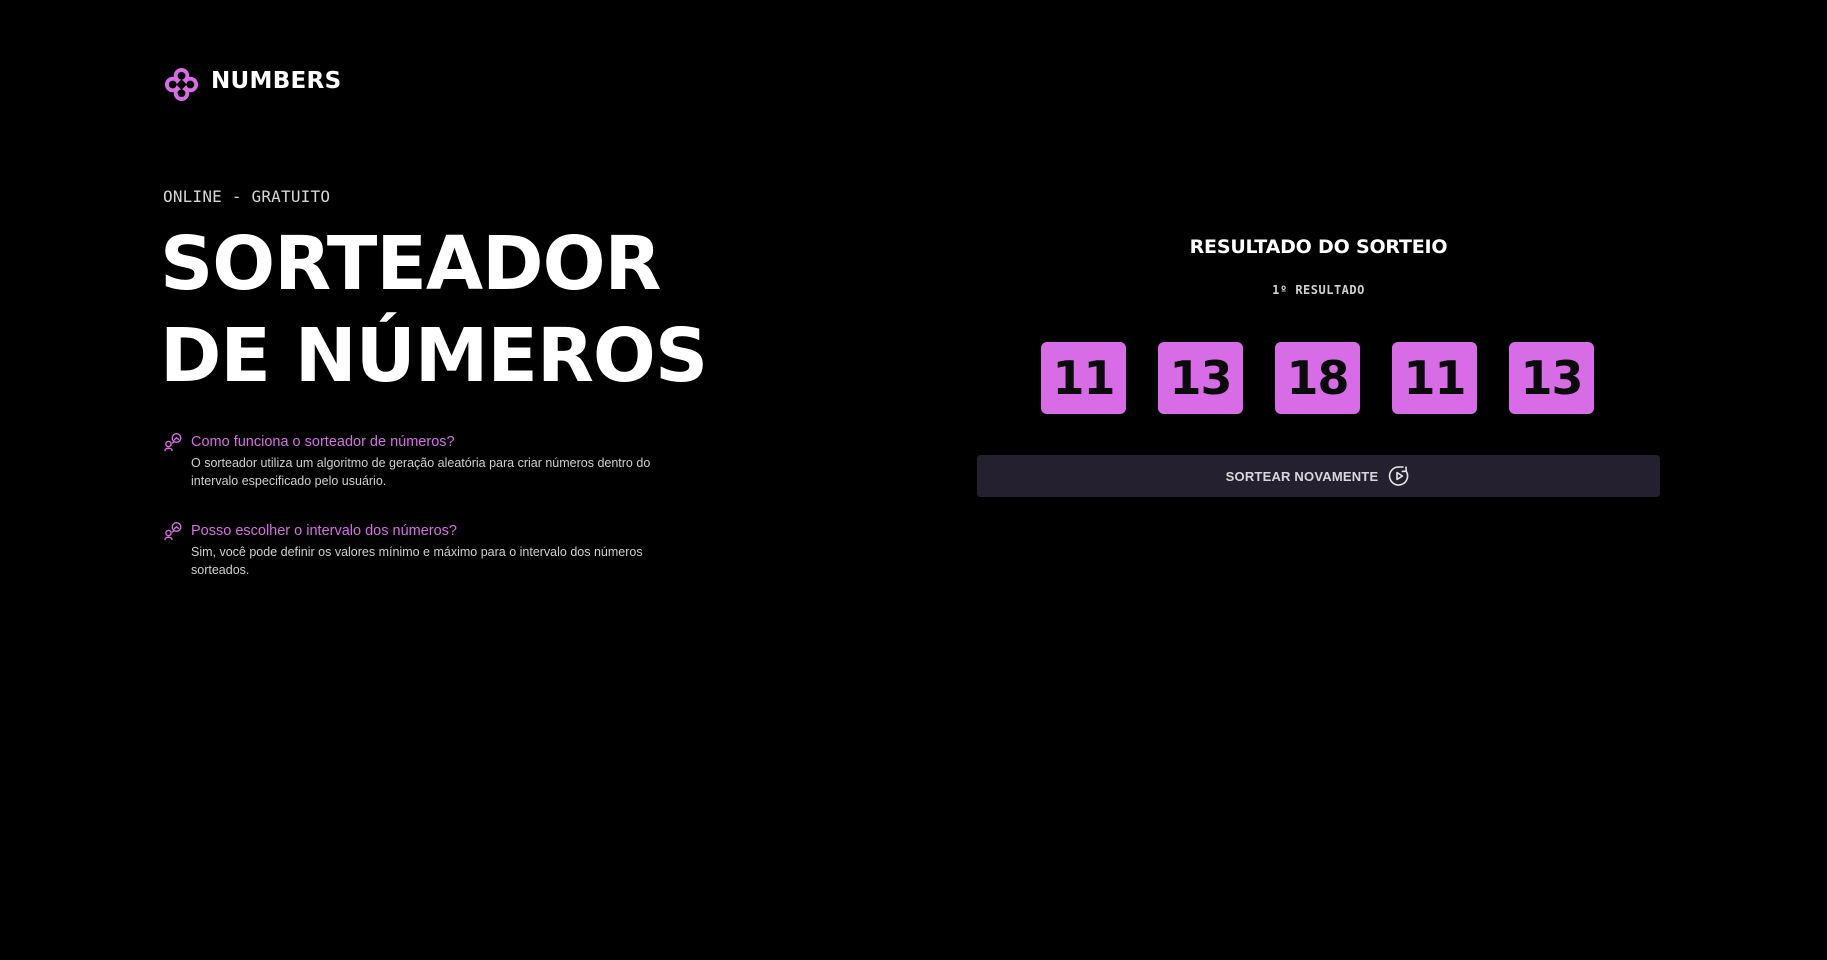  I want to click on faq-question: Como funciona o sorteador de números?, so click(323, 442).